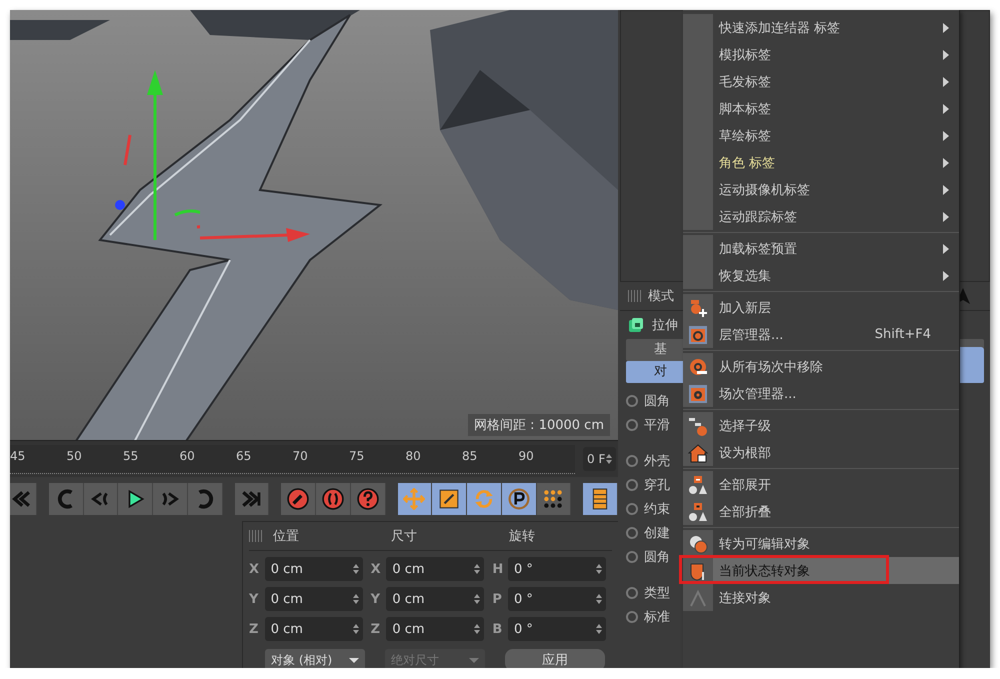 The height and width of the screenshot is (679, 1000). What do you see at coordinates (376, 629) in the screenshot?
I see `axis-label: Z` at bounding box center [376, 629].